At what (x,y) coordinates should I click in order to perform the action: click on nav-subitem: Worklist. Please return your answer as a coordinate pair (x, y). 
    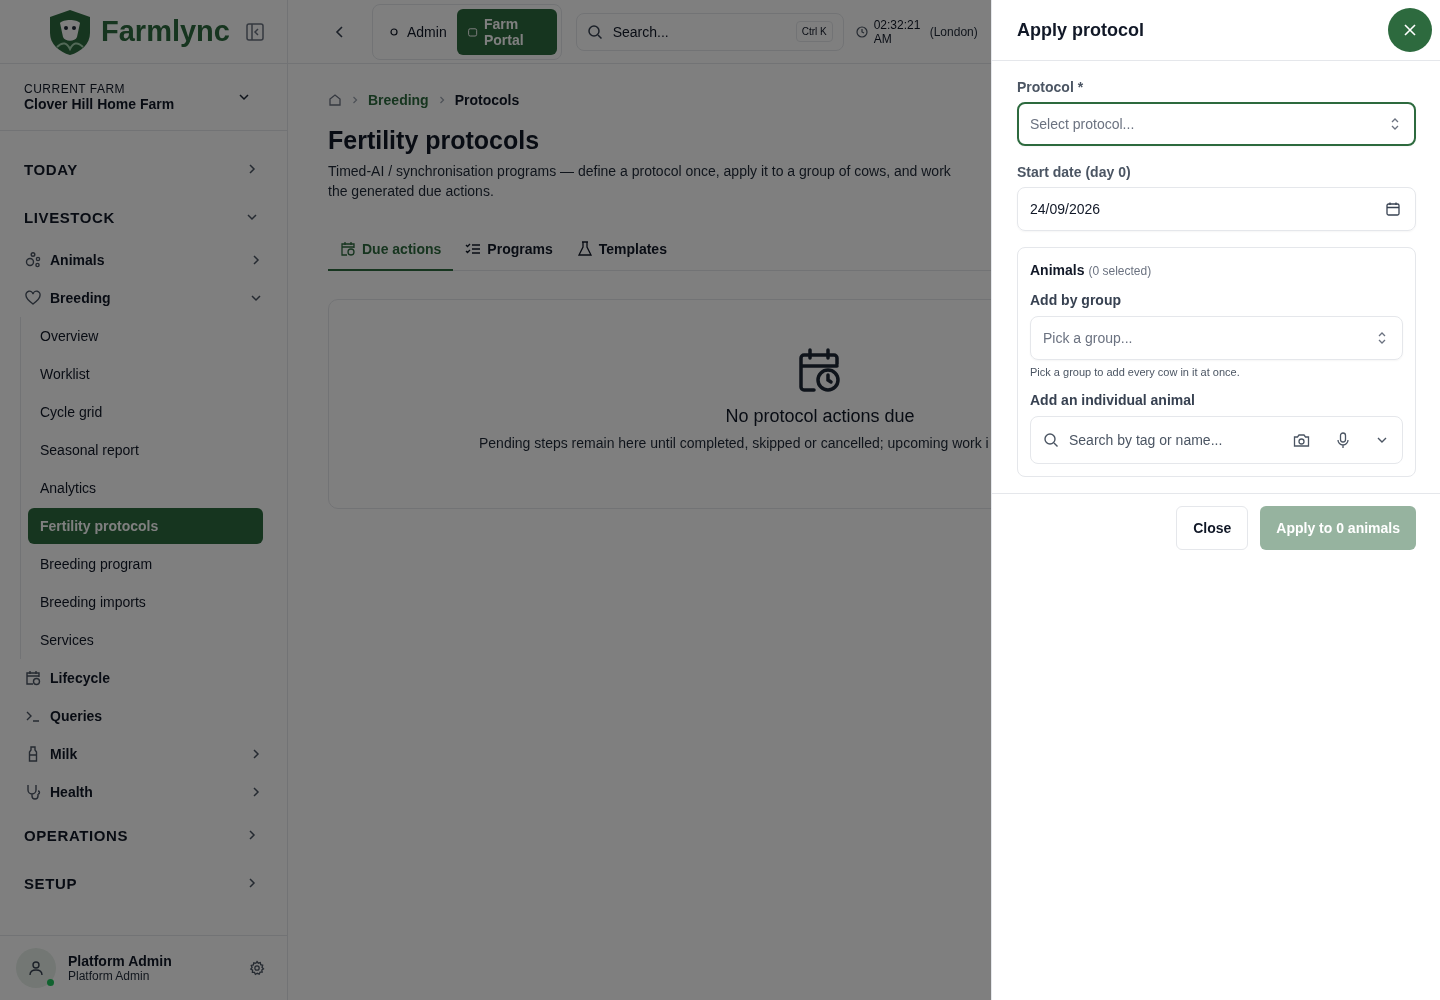
    Looking at the image, I should click on (145, 374).